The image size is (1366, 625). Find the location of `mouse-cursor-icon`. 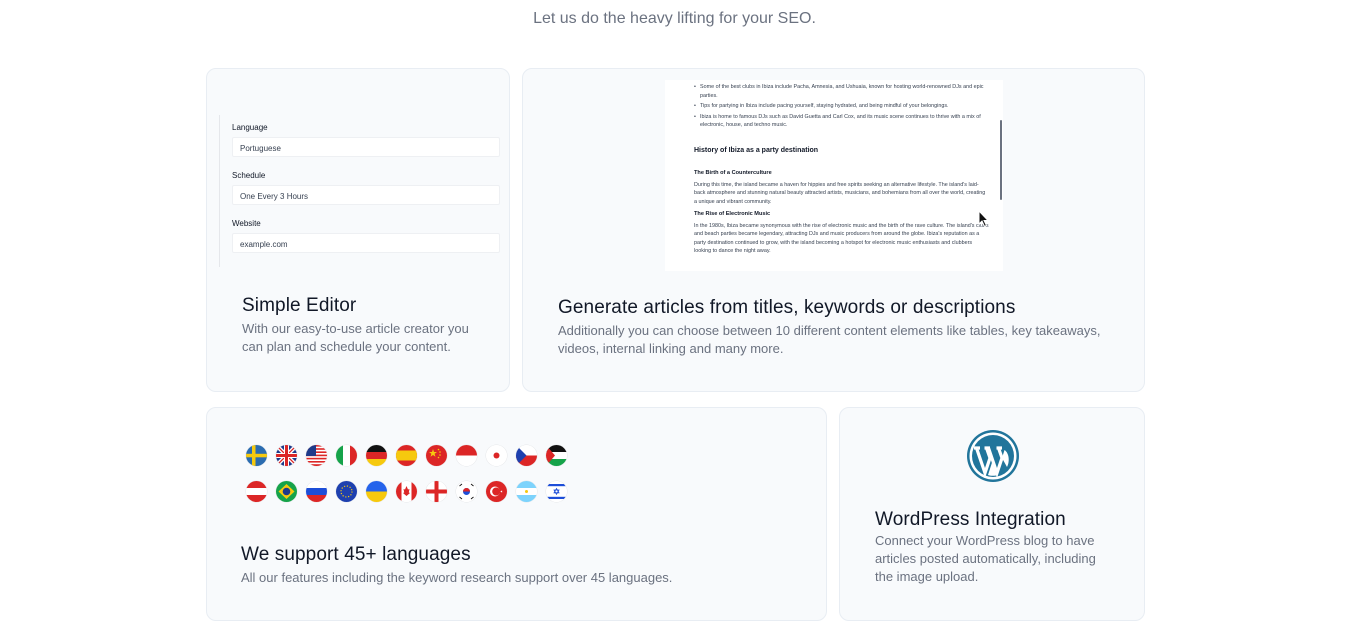

mouse-cursor-icon is located at coordinates (984, 219).